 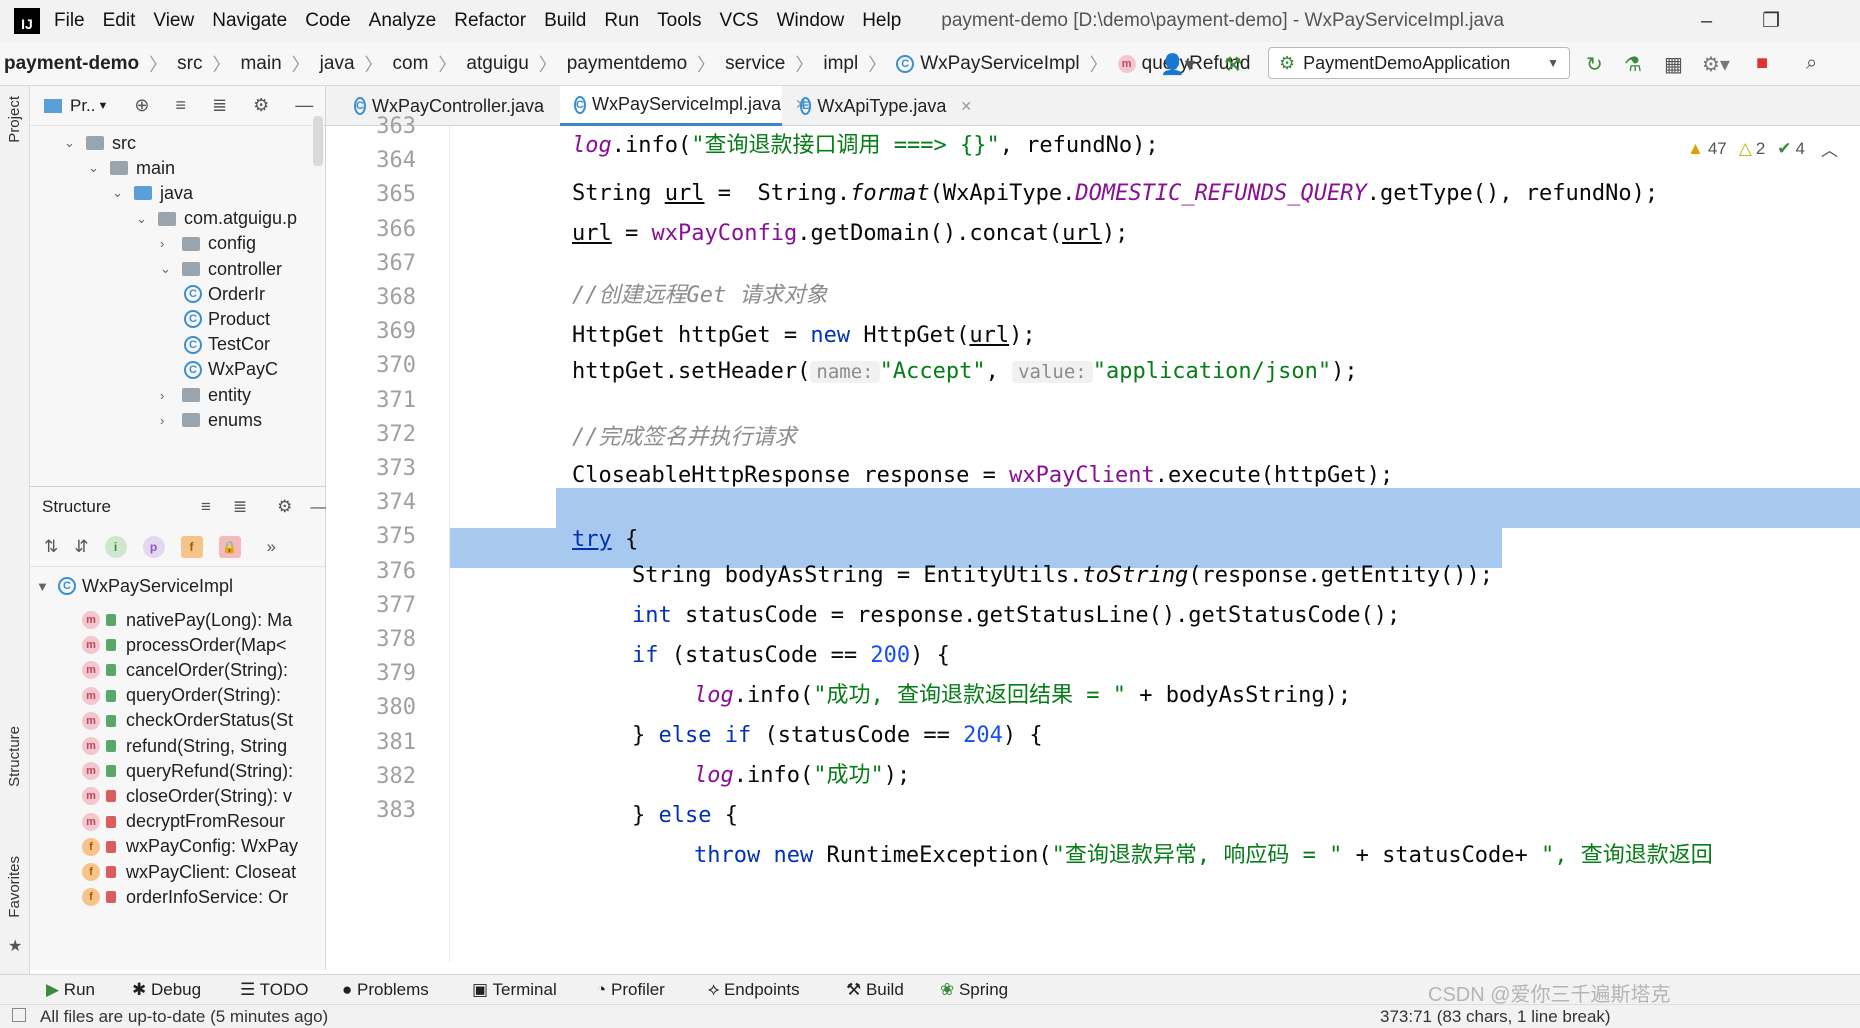 I want to click on profiler-icon: ⚙▾, so click(x=1716, y=64).